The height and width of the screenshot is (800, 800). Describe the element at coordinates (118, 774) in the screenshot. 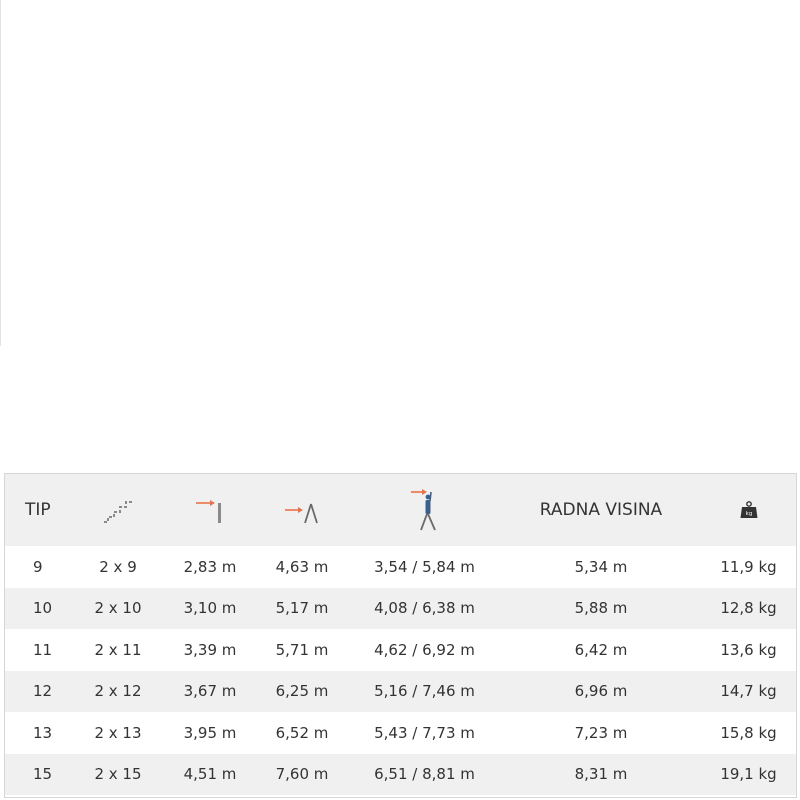

I see `cell-steps: 2 x 15` at that location.